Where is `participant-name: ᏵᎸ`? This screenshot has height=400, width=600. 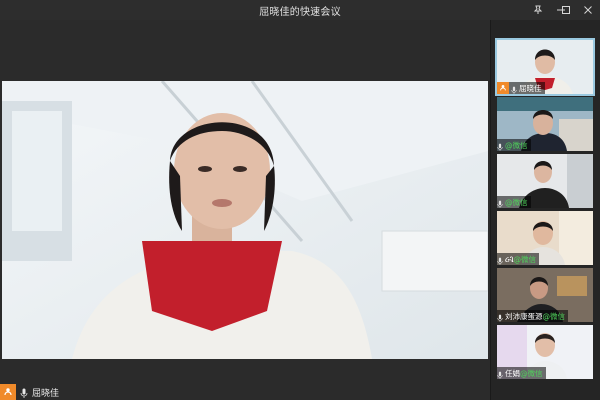
participant-name: ᏵᎸ is located at coordinates (509, 259).